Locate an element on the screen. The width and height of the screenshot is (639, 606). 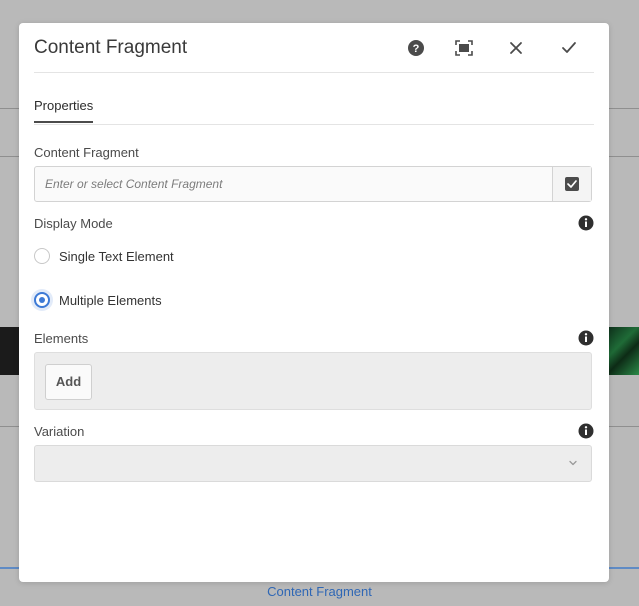
dialog-header: Content Fragment ? is located at coordinates (314, 48).